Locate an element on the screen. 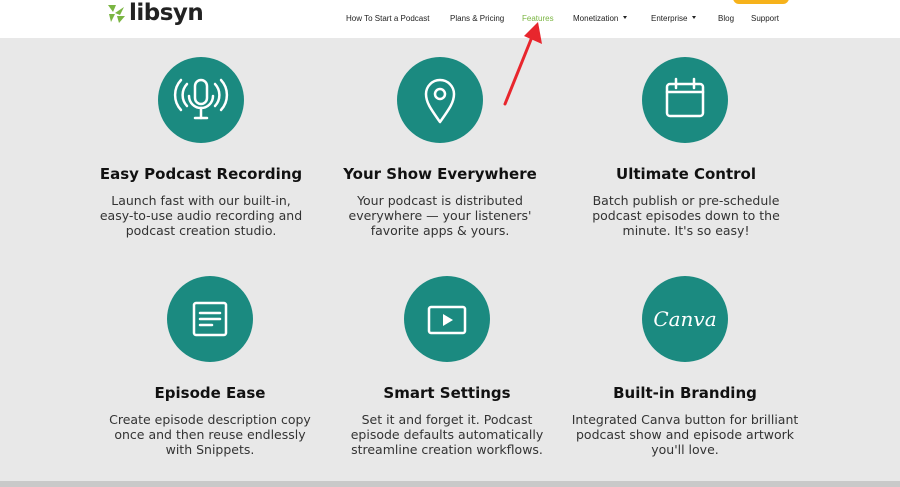 This screenshot has height=487, width=900. nav-support: Support is located at coordinates (765, 19).